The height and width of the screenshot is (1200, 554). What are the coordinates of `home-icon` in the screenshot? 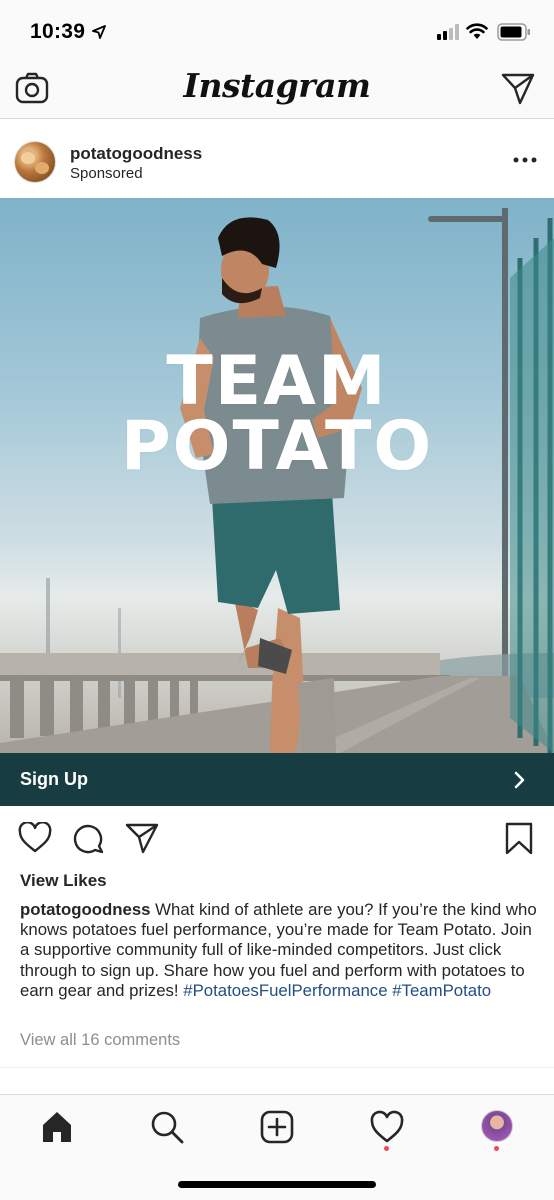 It's located at (57, 1127).